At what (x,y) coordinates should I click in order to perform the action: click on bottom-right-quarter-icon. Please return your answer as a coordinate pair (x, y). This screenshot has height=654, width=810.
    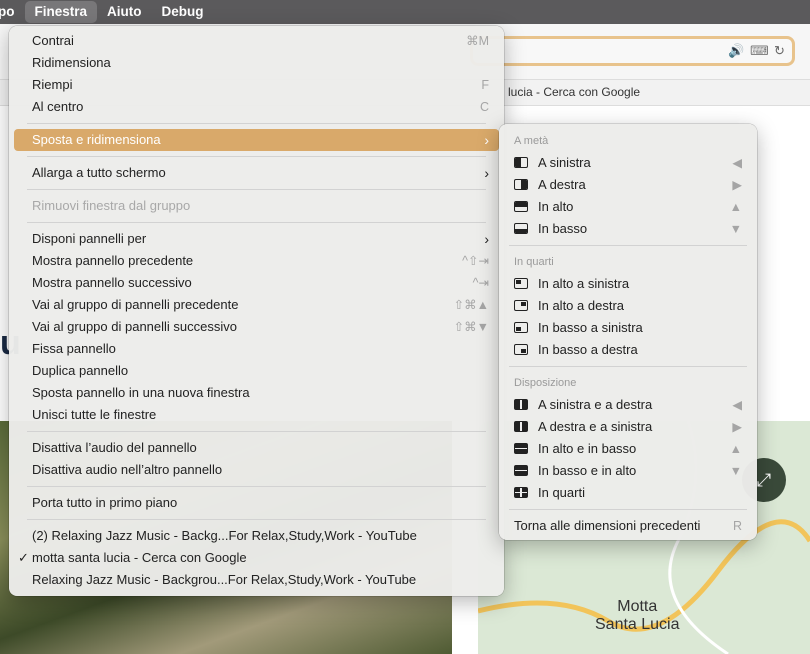
    Looking at the image, I should click on (521, 349).